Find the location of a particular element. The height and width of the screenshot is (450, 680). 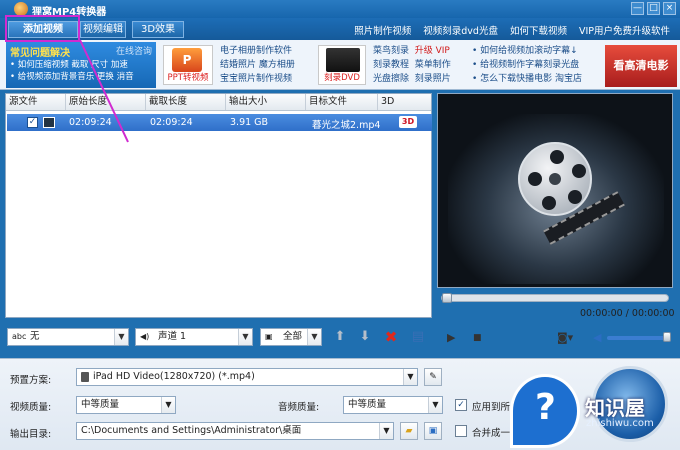

ipad-icon is located at coordinates (85, 377).